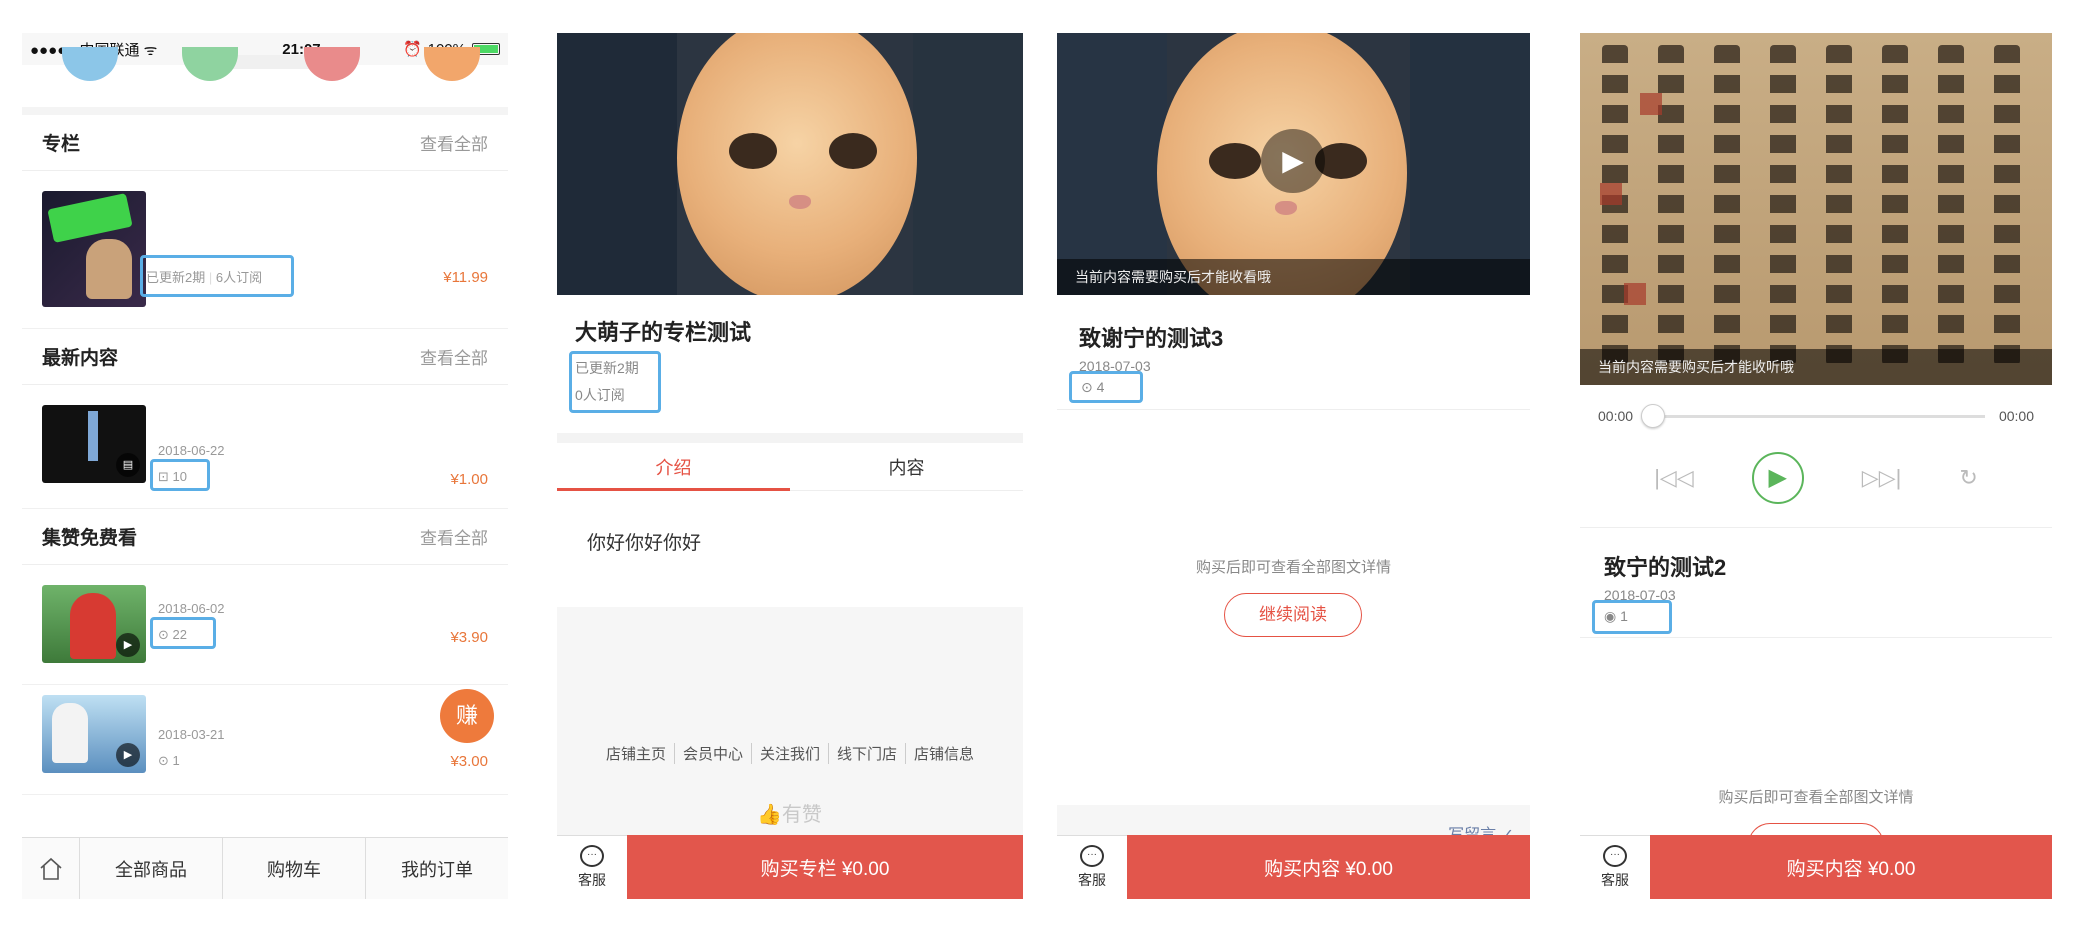 This screenshot has height=934, width=2076. I want to click on thumbnail-doctor, so click(70, 733).